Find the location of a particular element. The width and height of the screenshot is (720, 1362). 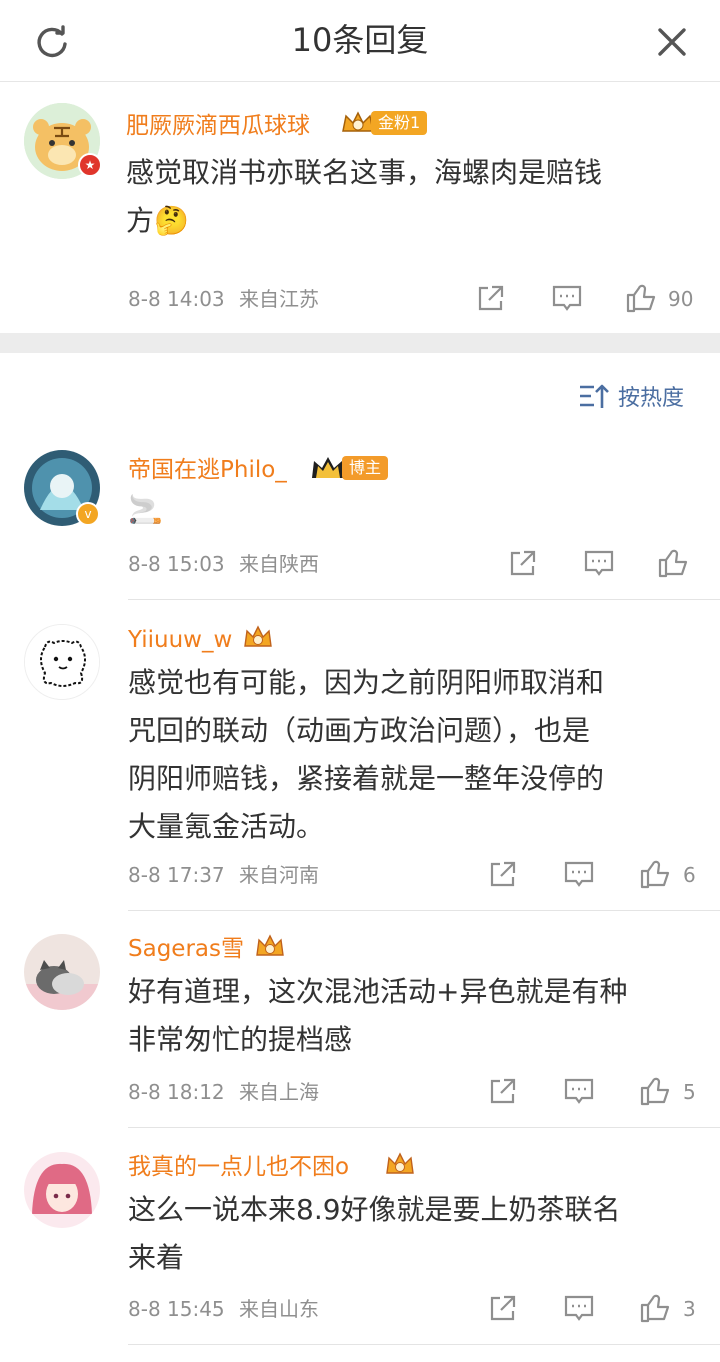

sort-by-hot-button: 按热度 is located at coordinates (631, 396).